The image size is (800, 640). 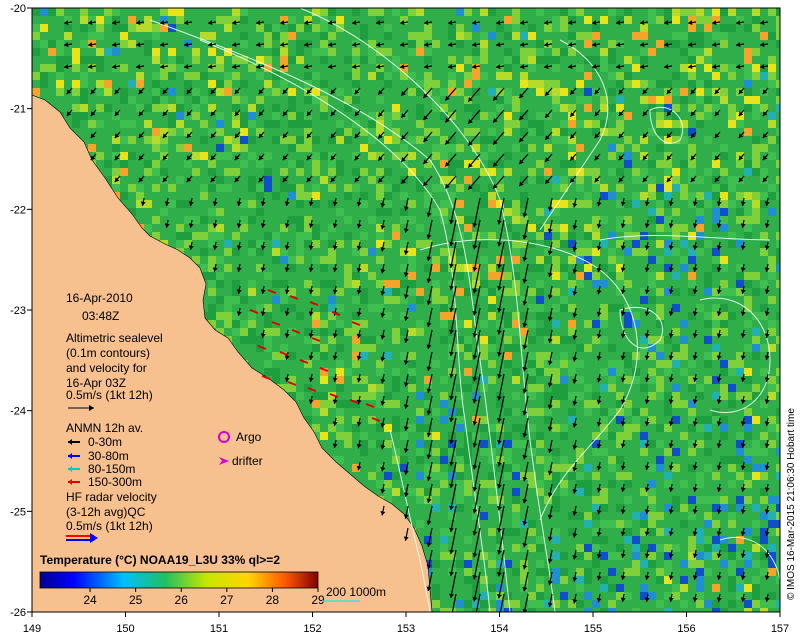 What do you see at coordinates (356, 592) in the screenshot?
I see `depth-label: 200 1000m` at bounding box center [356, 592].